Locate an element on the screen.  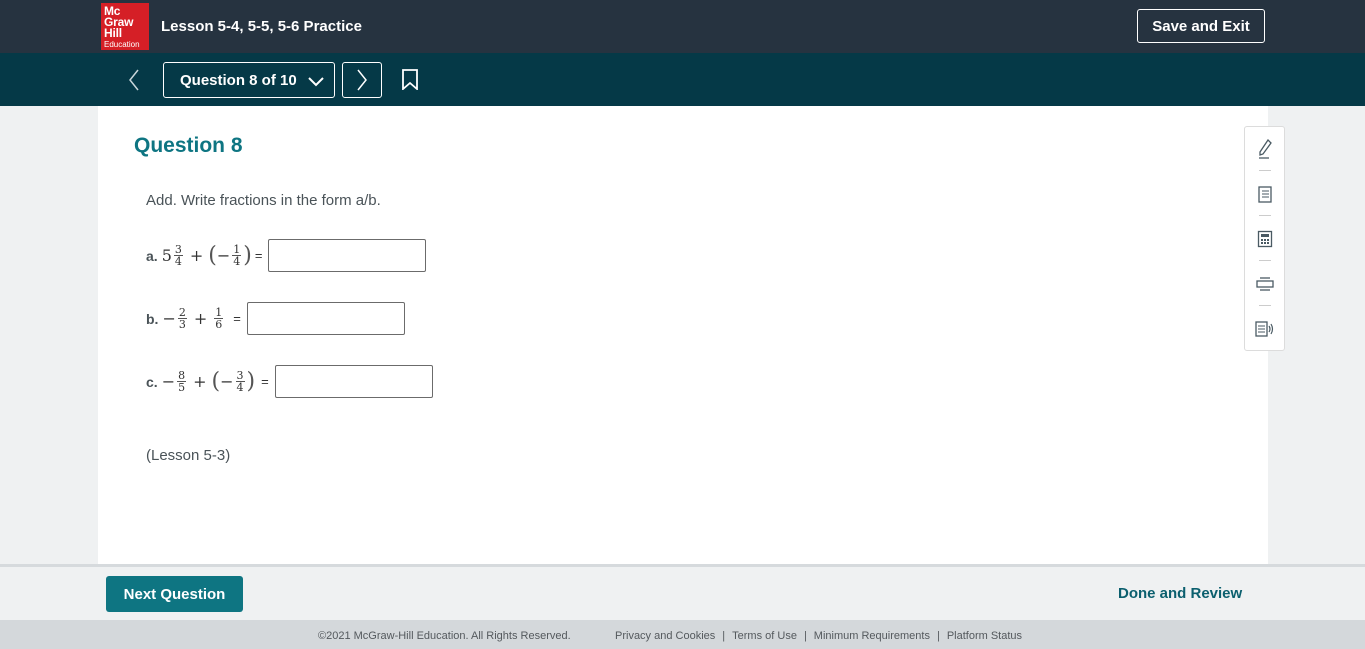
question-instruction: Add. Write fractions in the form a/b. is located at coordinates (263, 200).